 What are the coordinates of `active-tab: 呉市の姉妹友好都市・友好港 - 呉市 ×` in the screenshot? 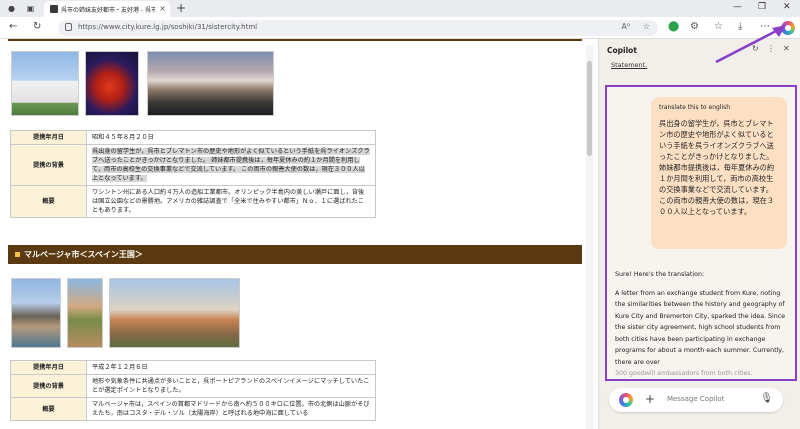 It's located at (107, 9).